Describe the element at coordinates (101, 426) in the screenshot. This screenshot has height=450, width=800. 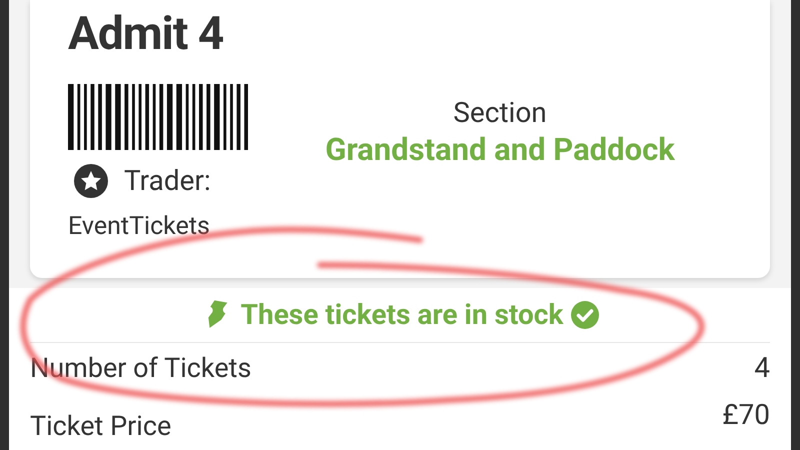
I see `detail-label: Ticket Price` at that location.